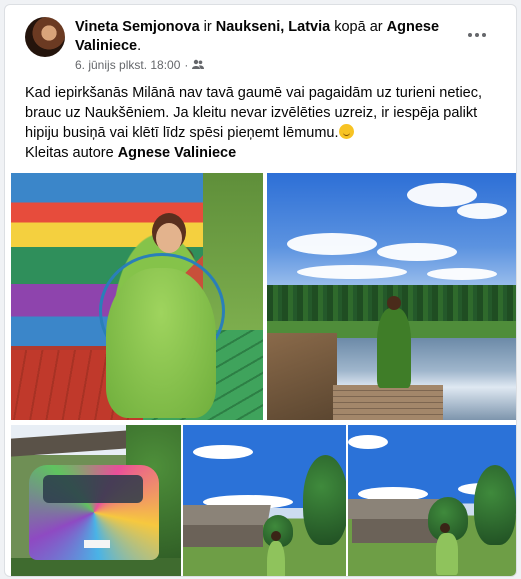 This screenshot has height=579, width=521. What do you see at coordinates (137, 27) in the screenshot?
I see `author-name: Vineta Semjonova` at bounding box center [137, 27].